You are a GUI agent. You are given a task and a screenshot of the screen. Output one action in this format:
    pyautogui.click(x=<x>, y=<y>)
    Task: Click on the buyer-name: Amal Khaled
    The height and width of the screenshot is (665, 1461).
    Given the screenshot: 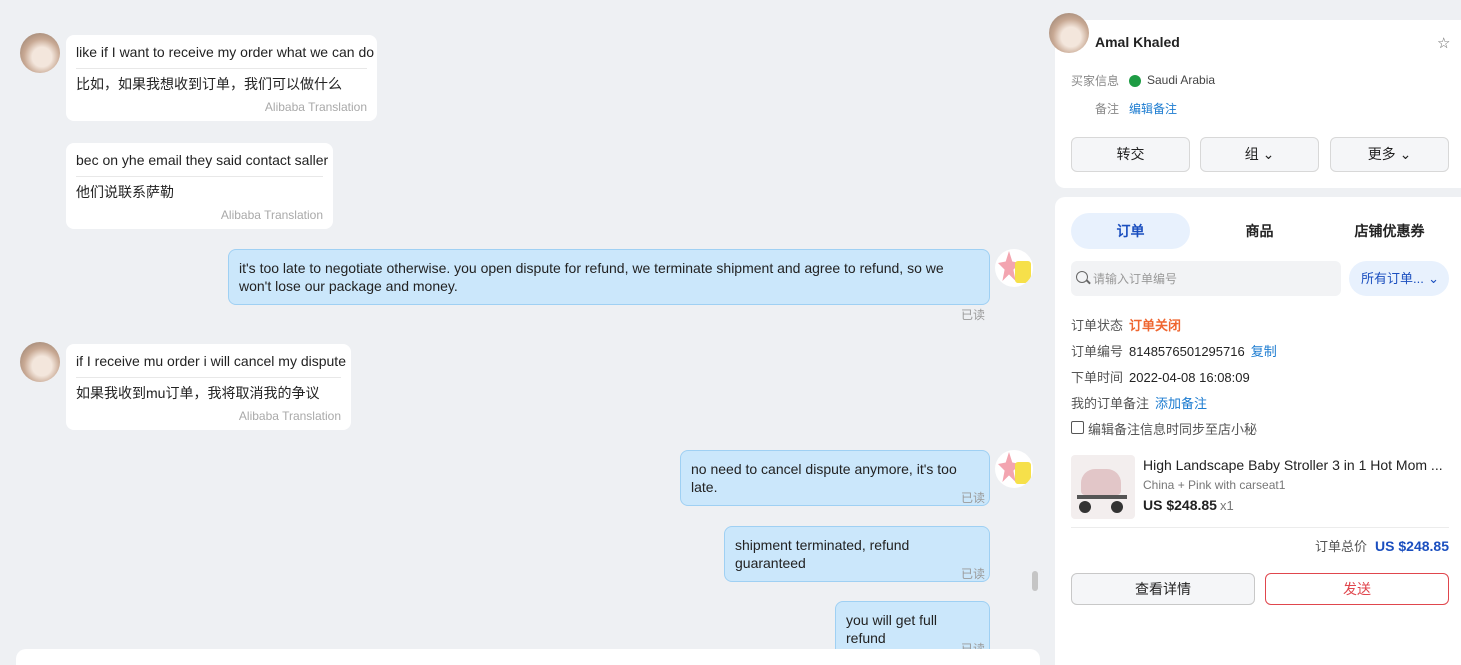 What is the action you would take?
    pyautogui.click(x=1137, y=42)
    